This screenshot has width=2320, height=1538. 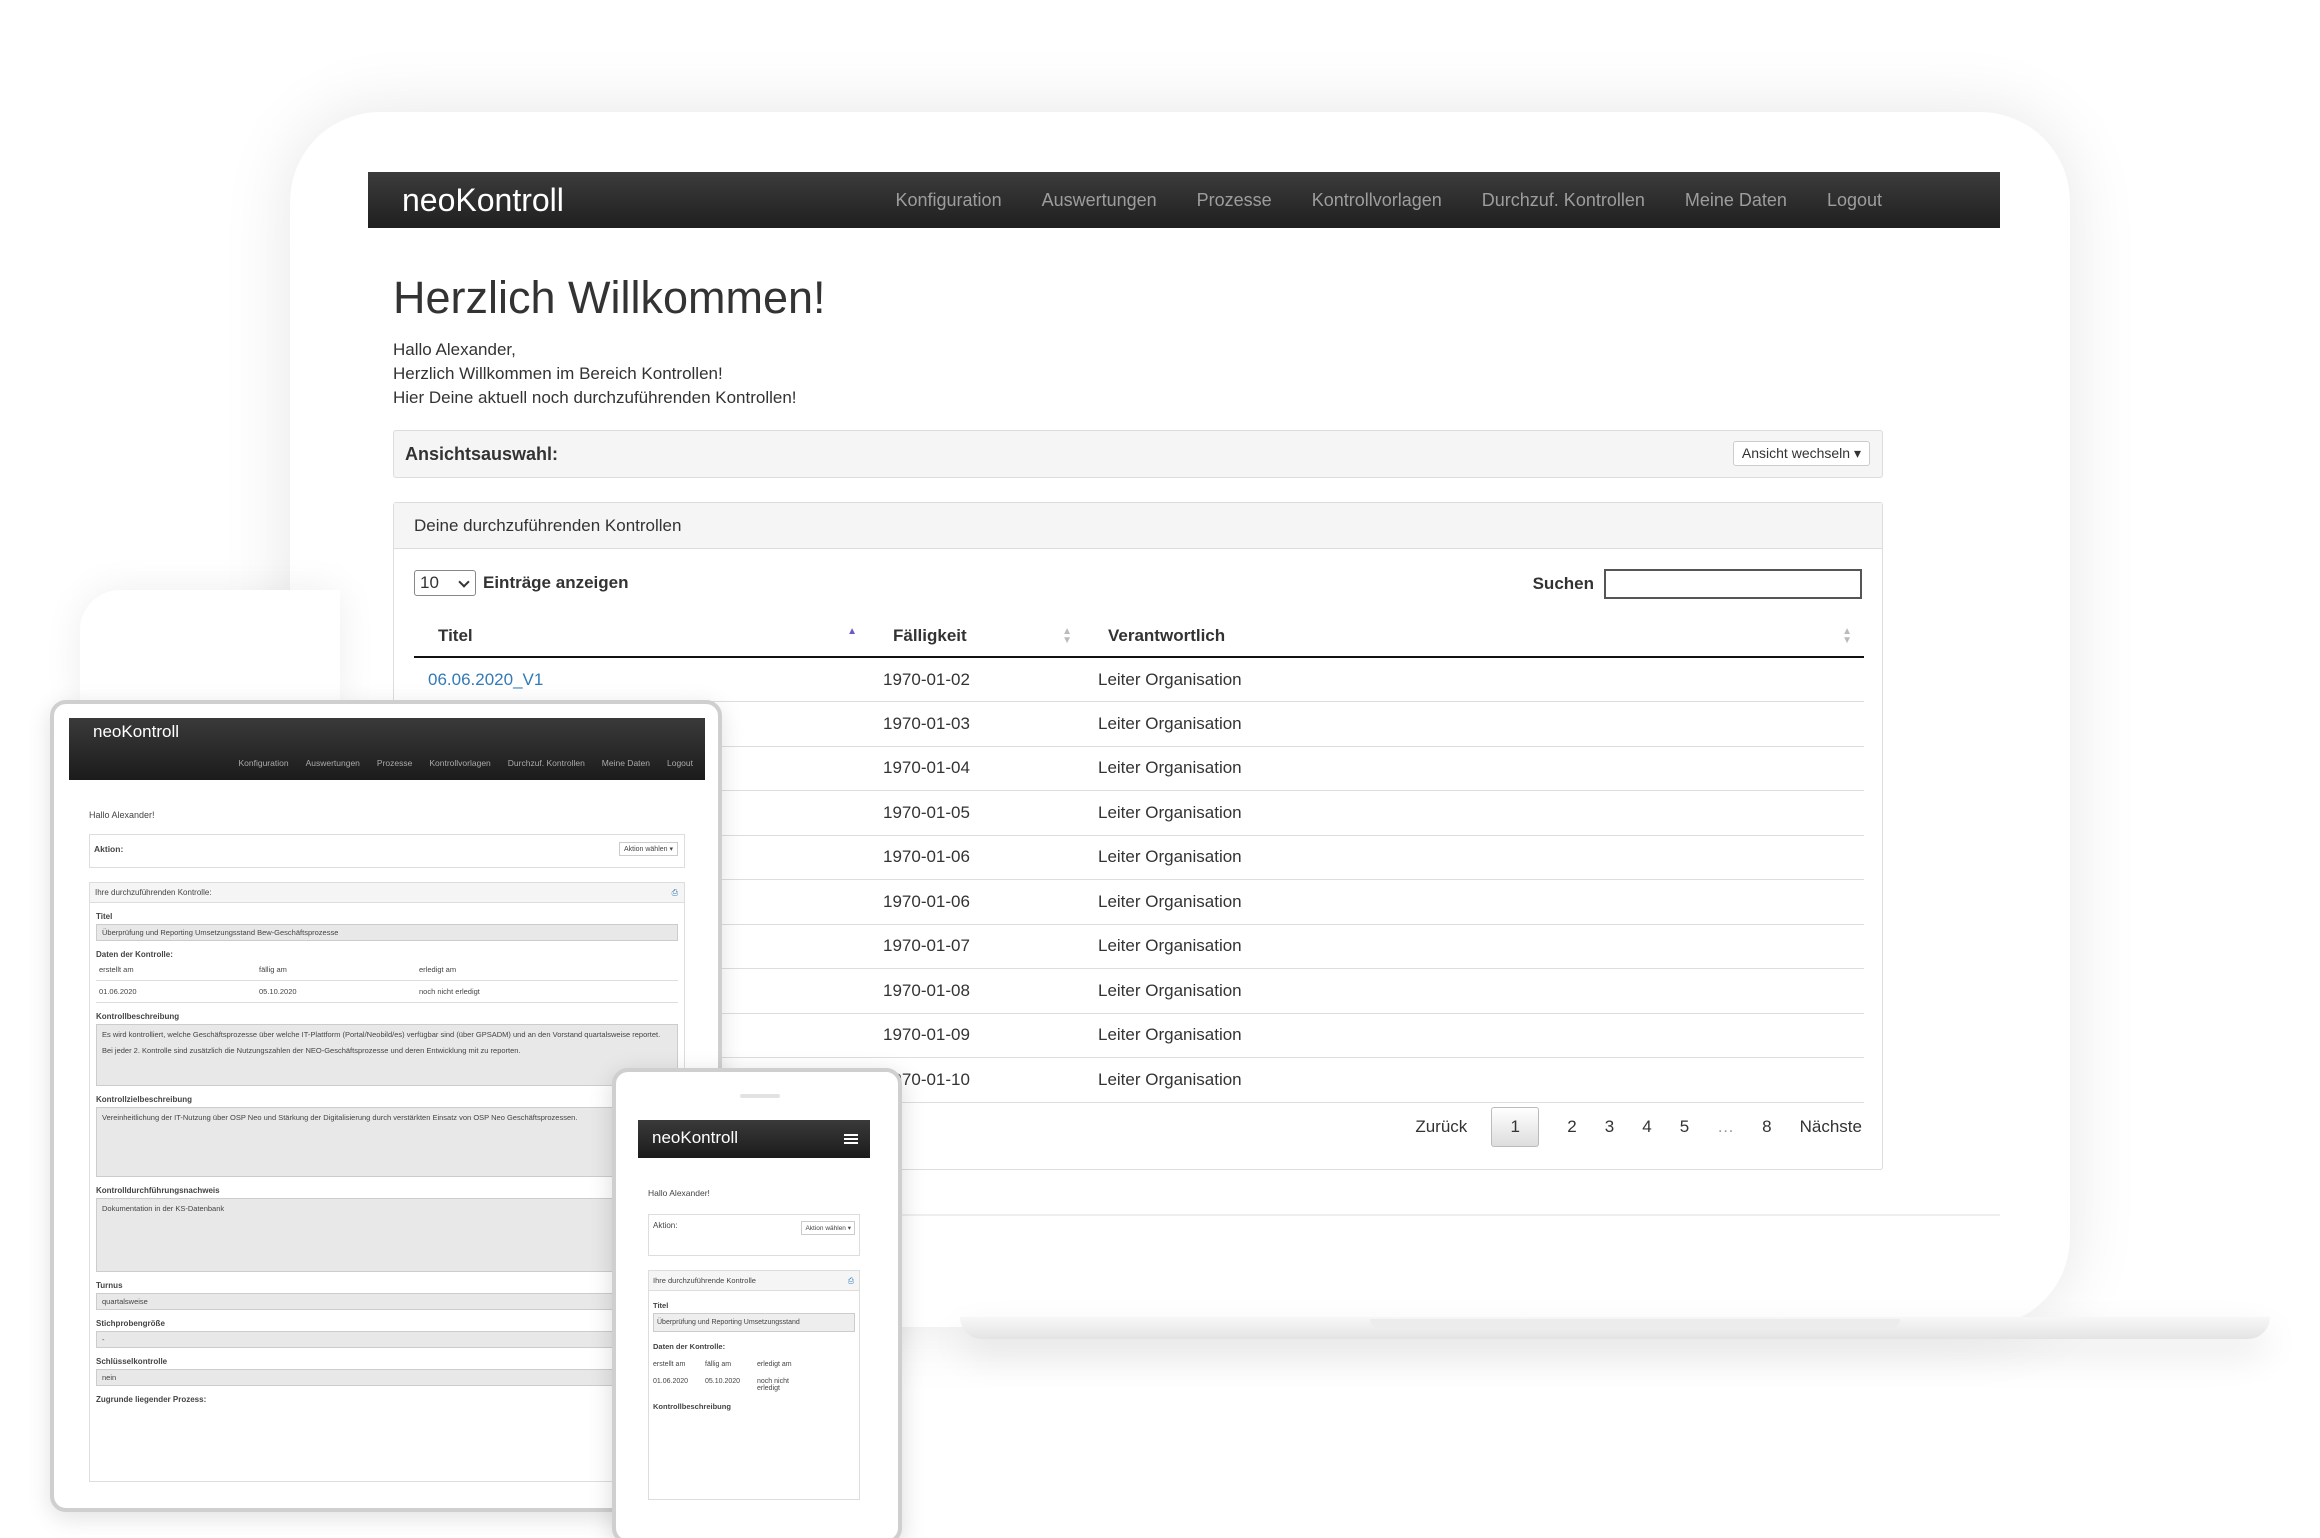 I want to click on nav-durchzuf-kontrollen: Durchzuf. Kontrollen, so click(x=1563, y=200).